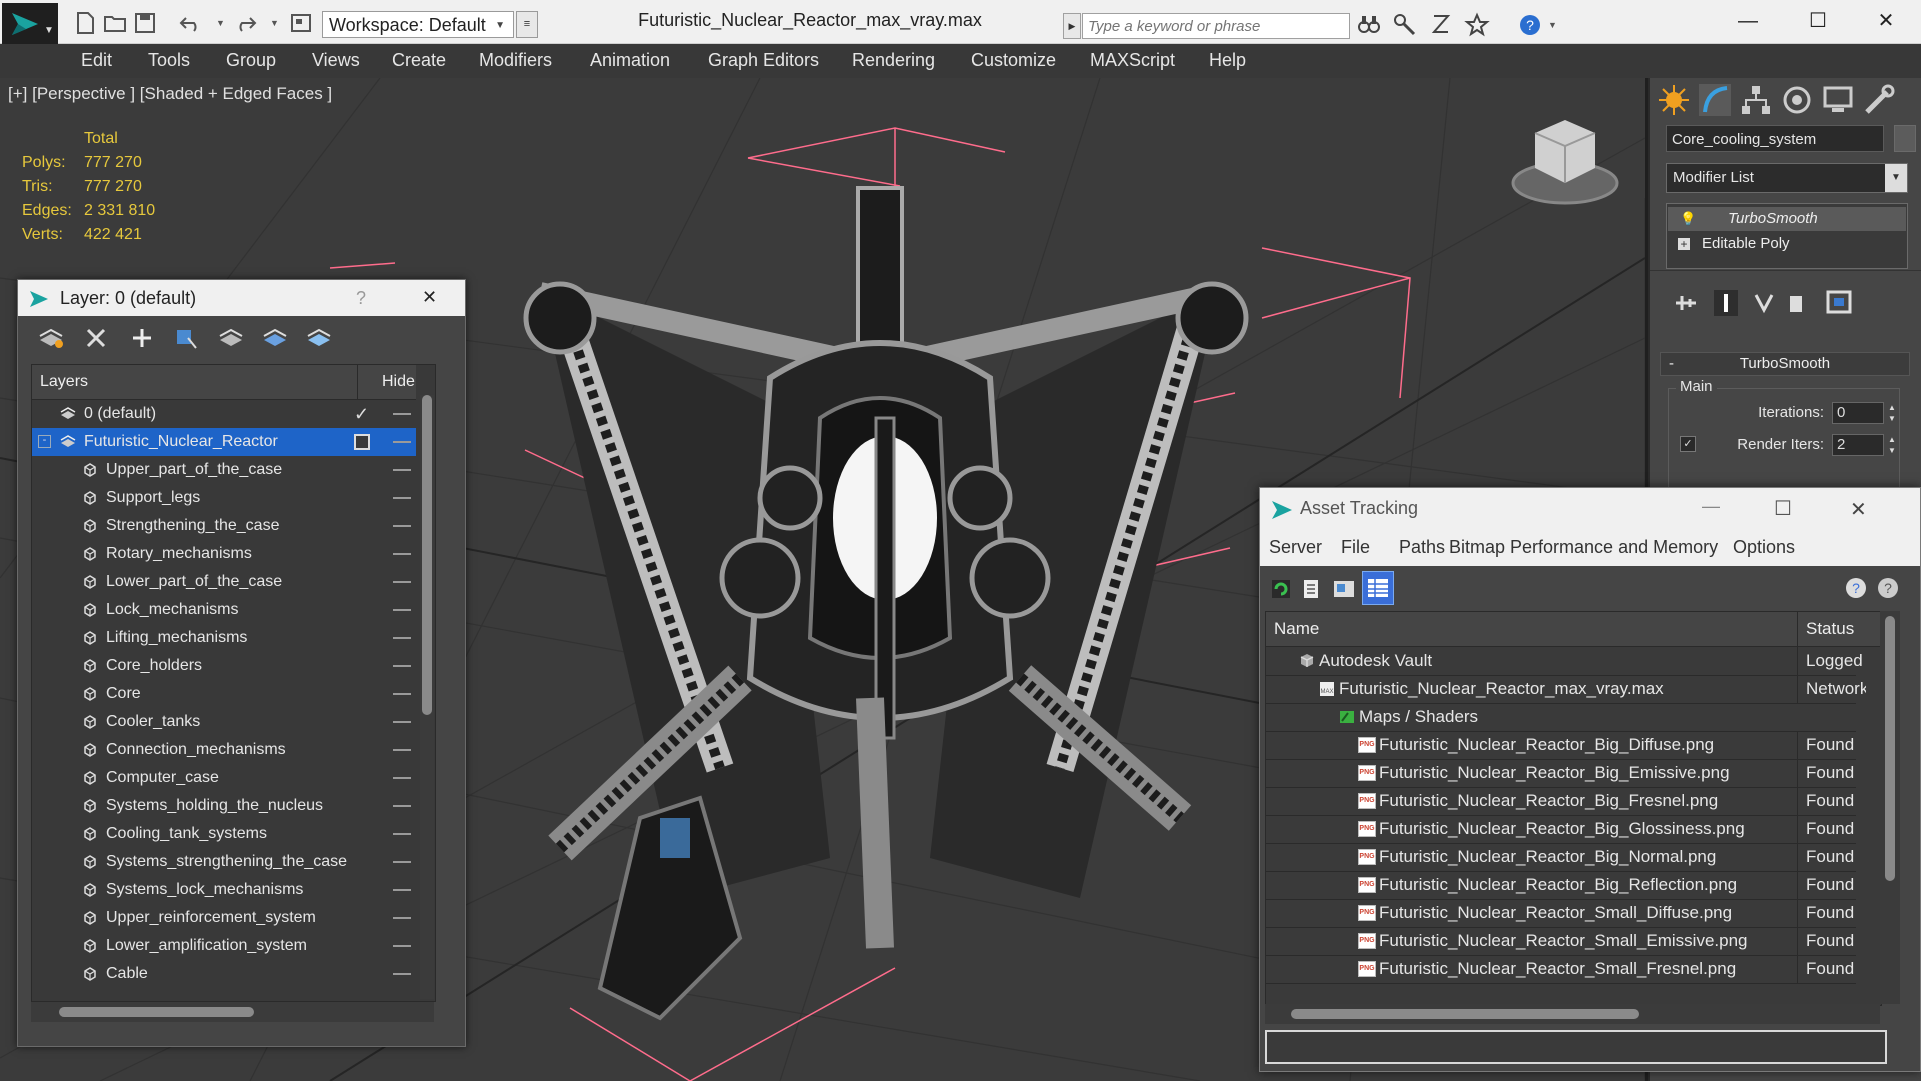 The height and width of the screenshot is (1081, 1921). I want to click on render-iters-spinner-arrows: ▲ ▼, so click(1892, 445).